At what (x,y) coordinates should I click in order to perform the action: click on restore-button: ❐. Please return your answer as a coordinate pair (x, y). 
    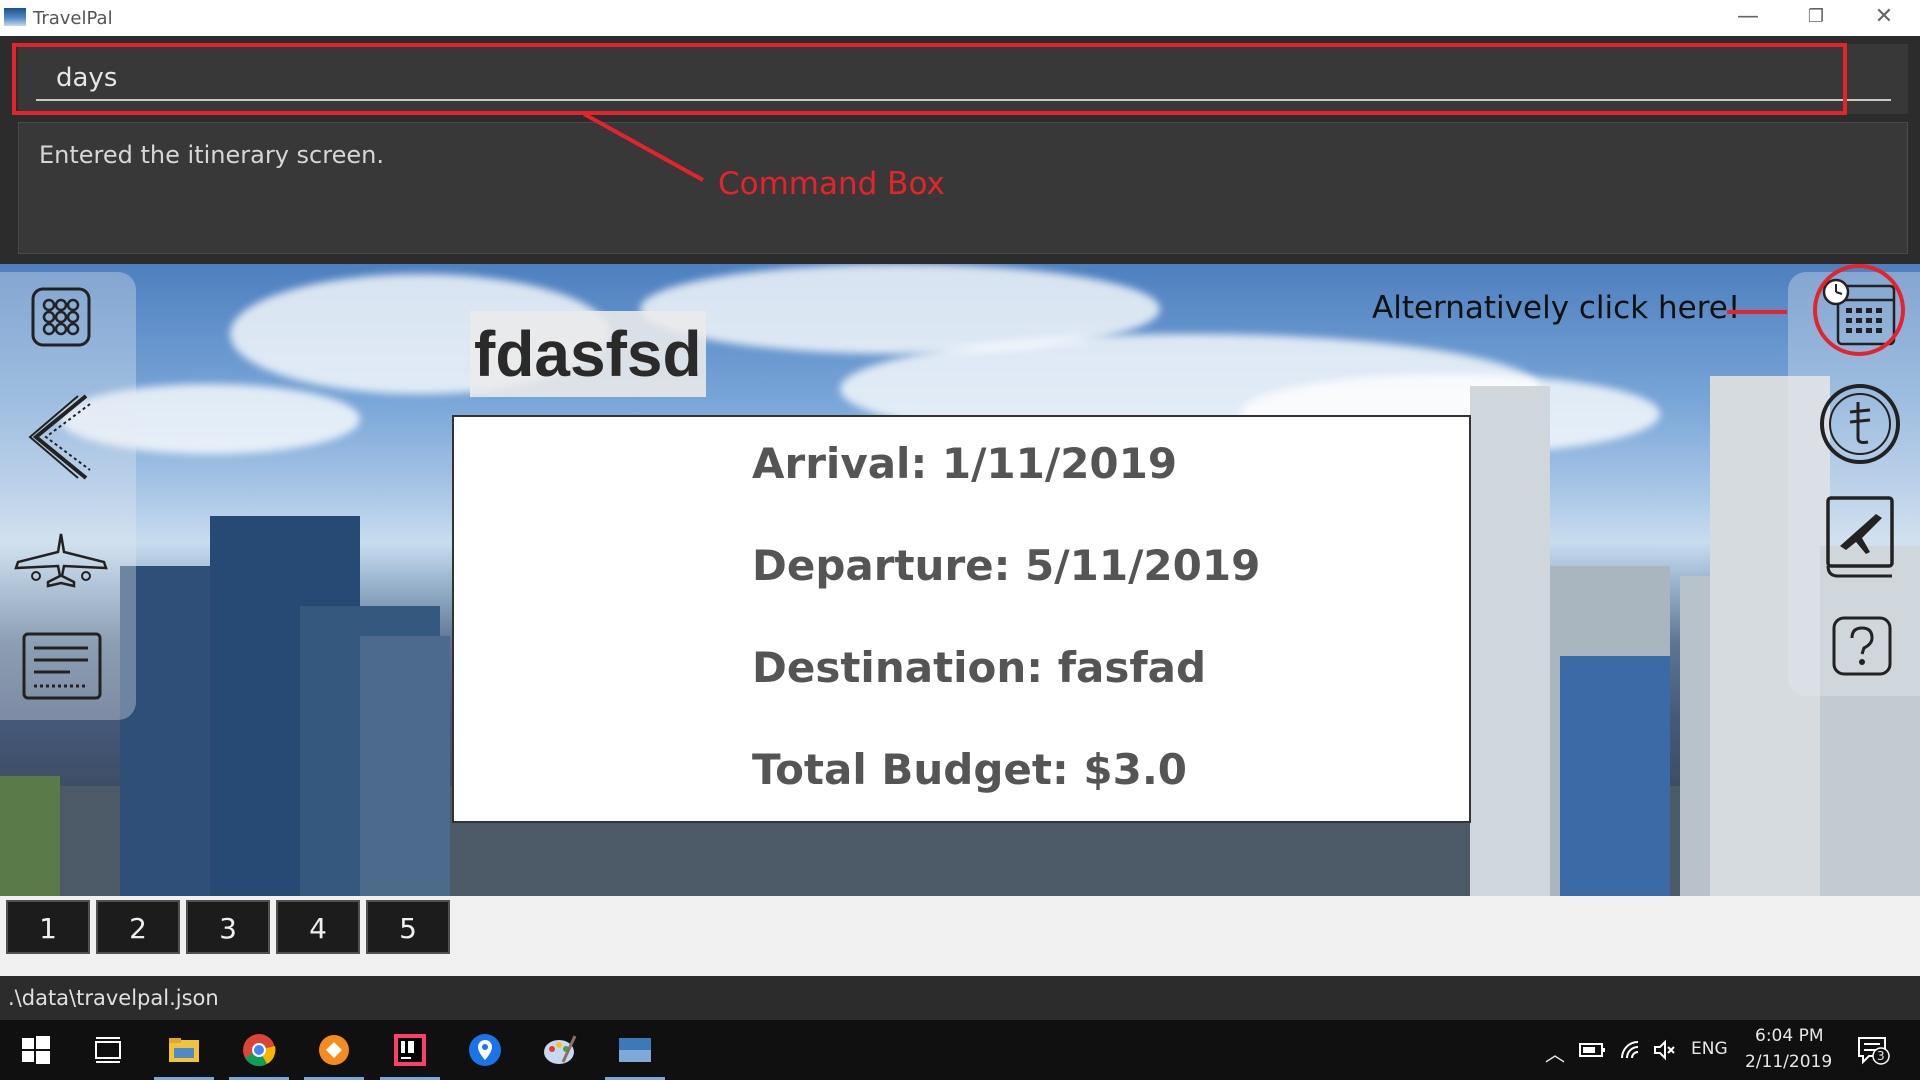
    Looking at the image, I should click on (1816, 18).